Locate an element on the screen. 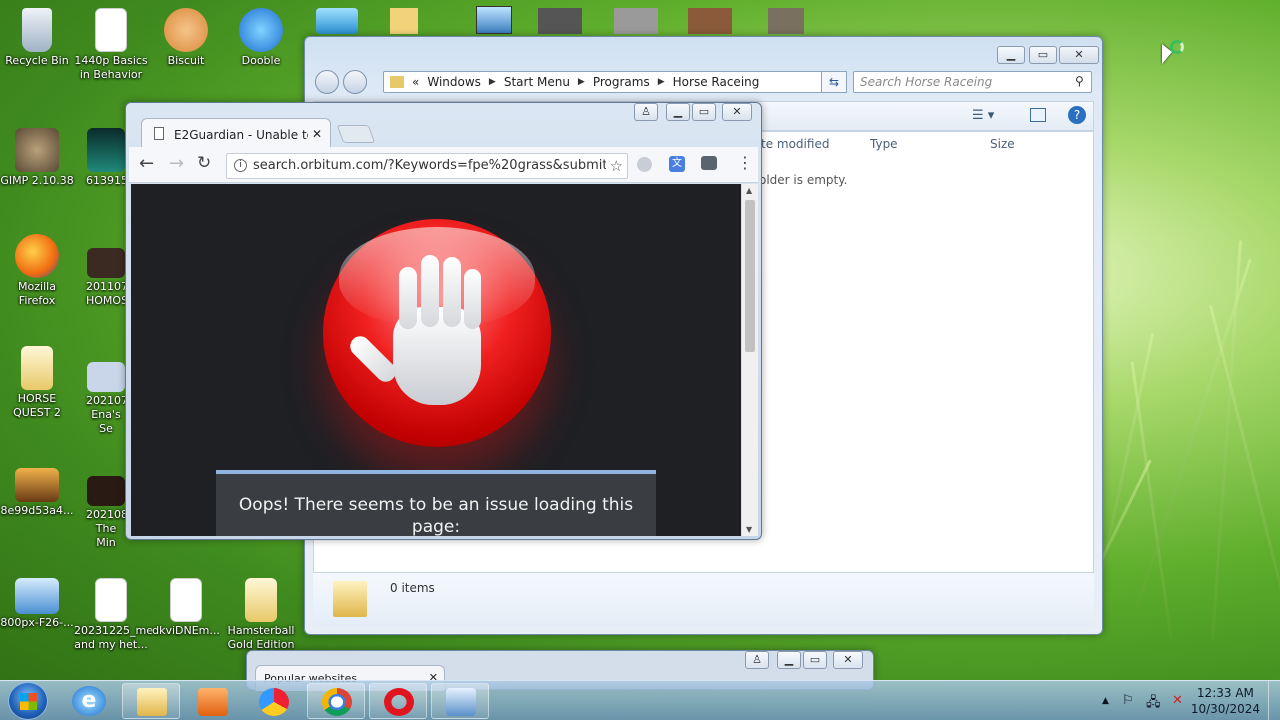  column-header-size: Size is located at coordinates (1002, 144).